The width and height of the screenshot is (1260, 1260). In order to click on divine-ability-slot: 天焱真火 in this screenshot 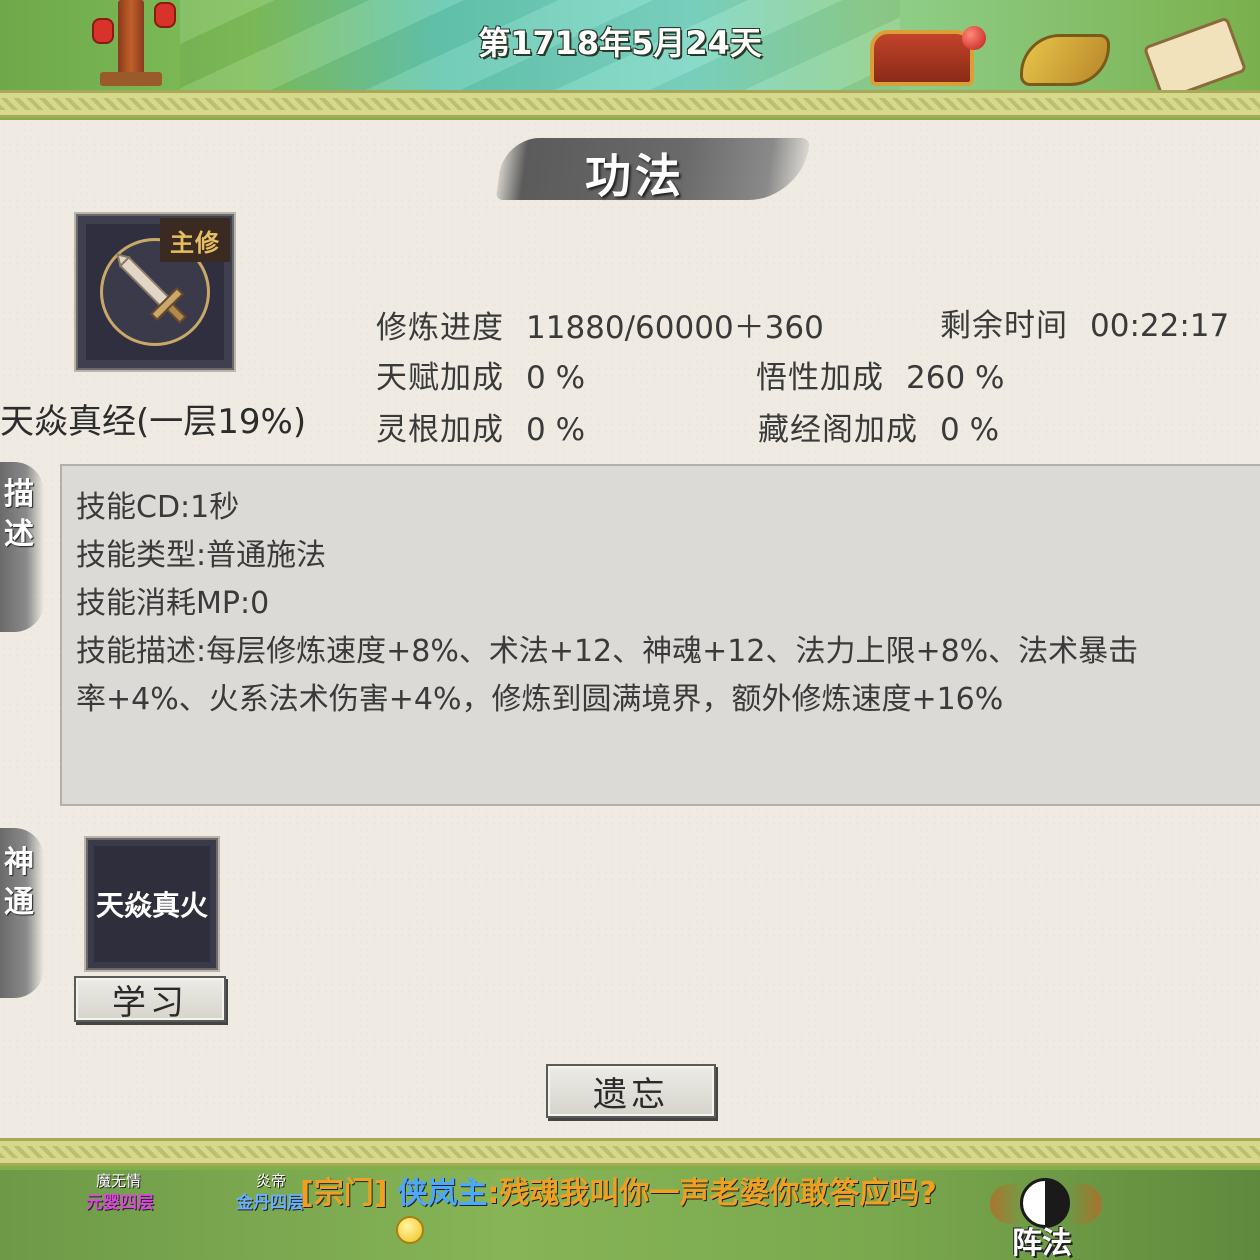, I will do `click(152, 904)`.